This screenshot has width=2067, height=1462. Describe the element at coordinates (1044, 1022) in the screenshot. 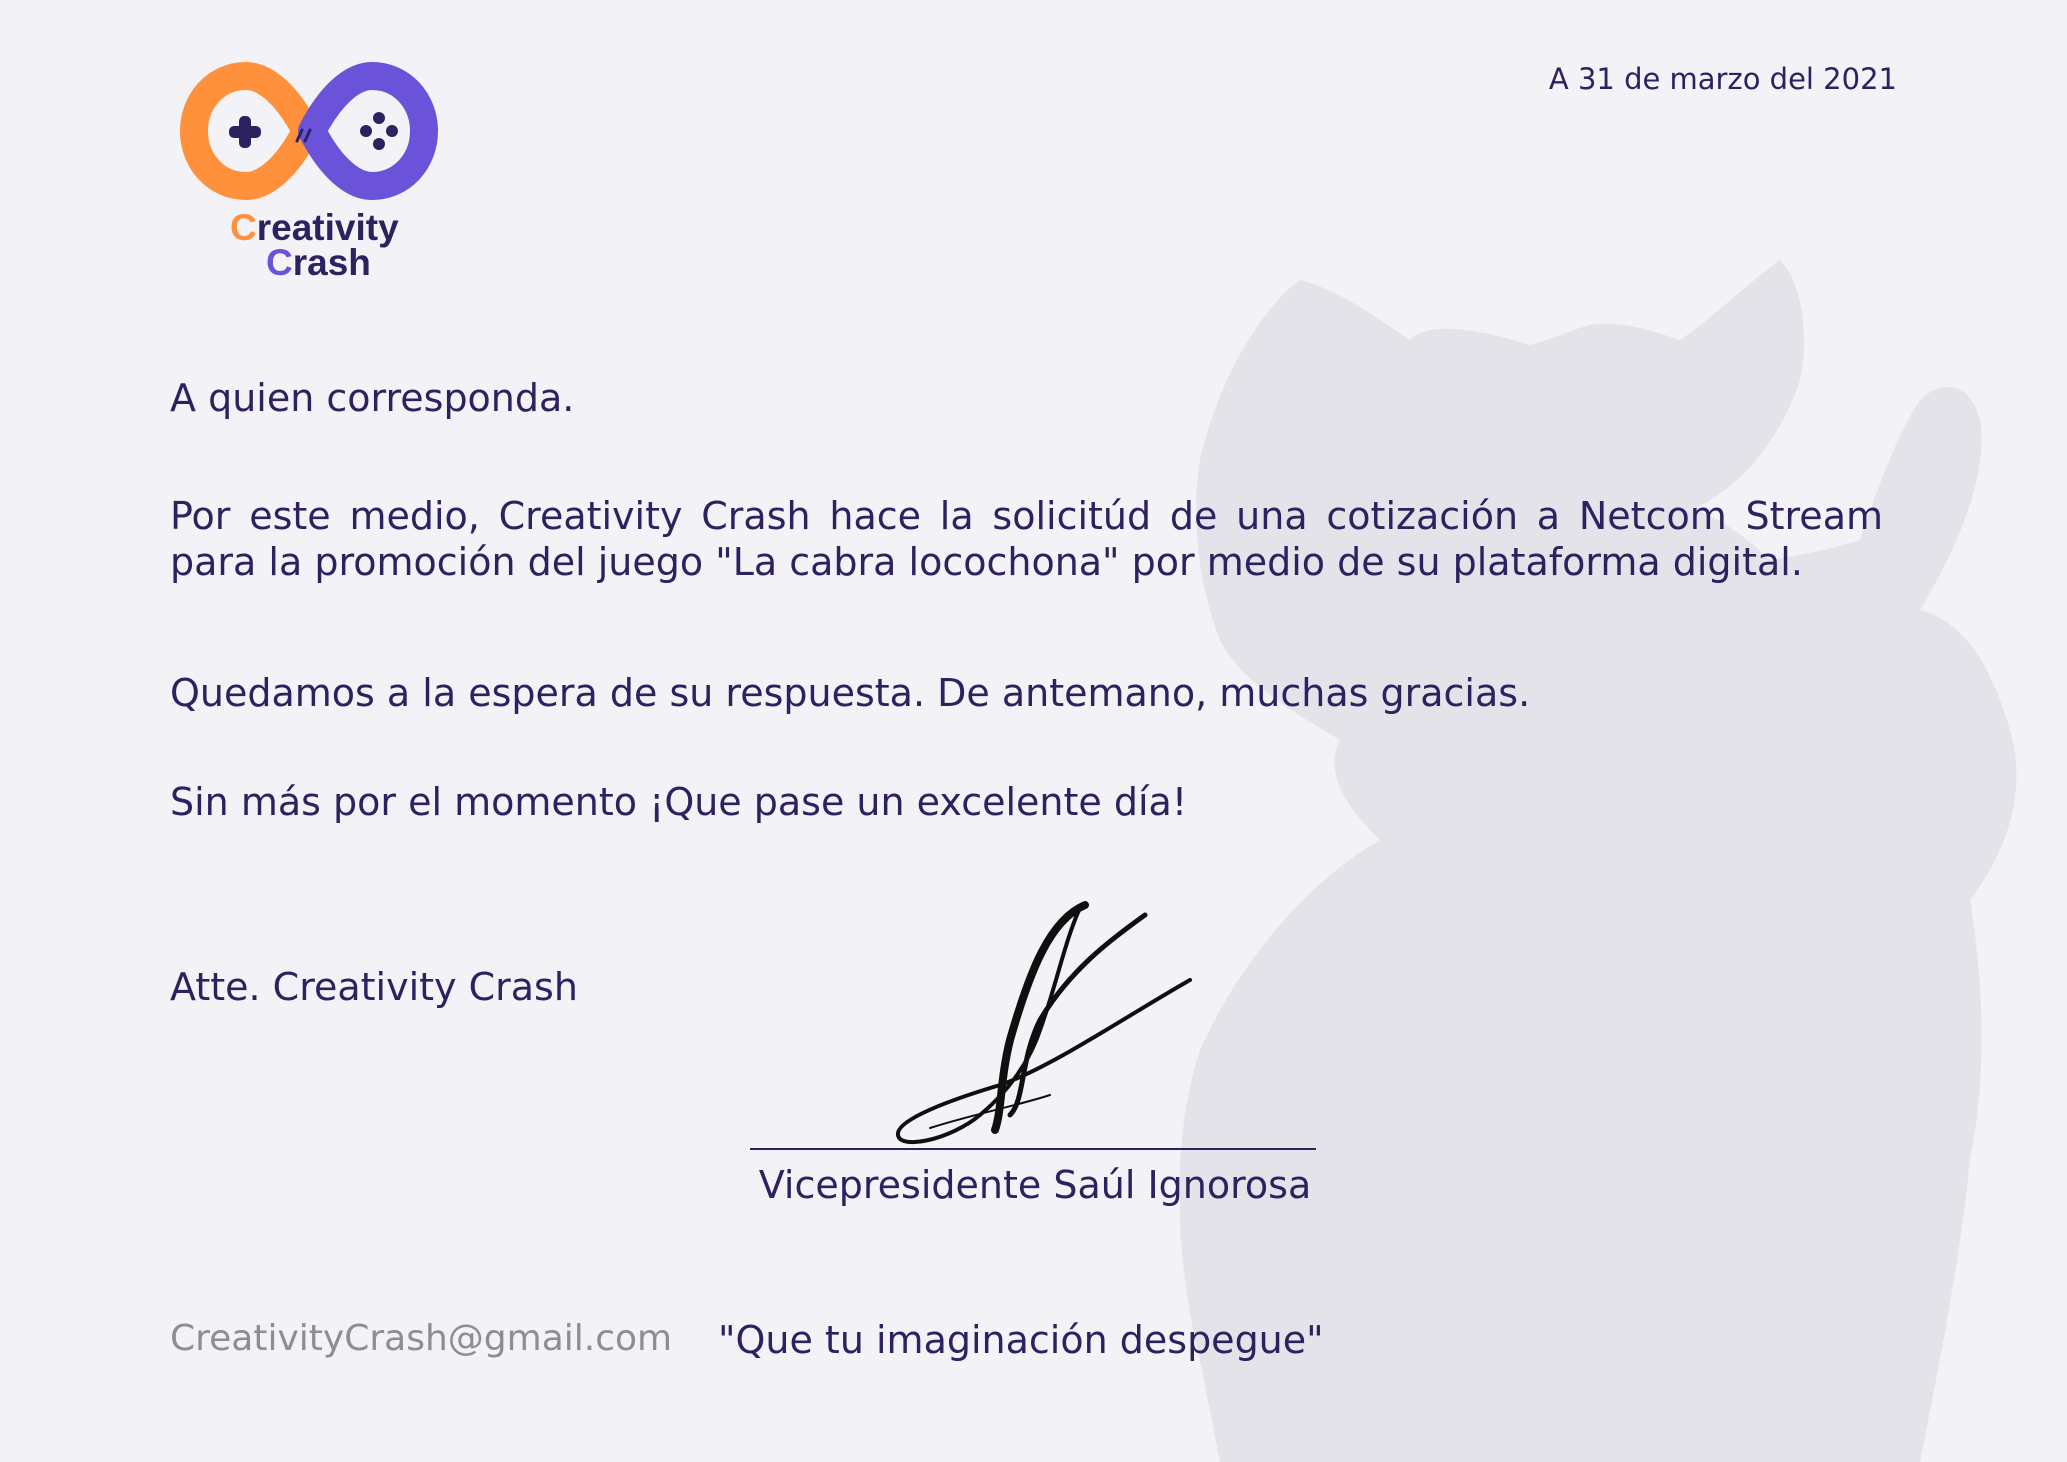

I see `handwritten-signature-icon` at that location.